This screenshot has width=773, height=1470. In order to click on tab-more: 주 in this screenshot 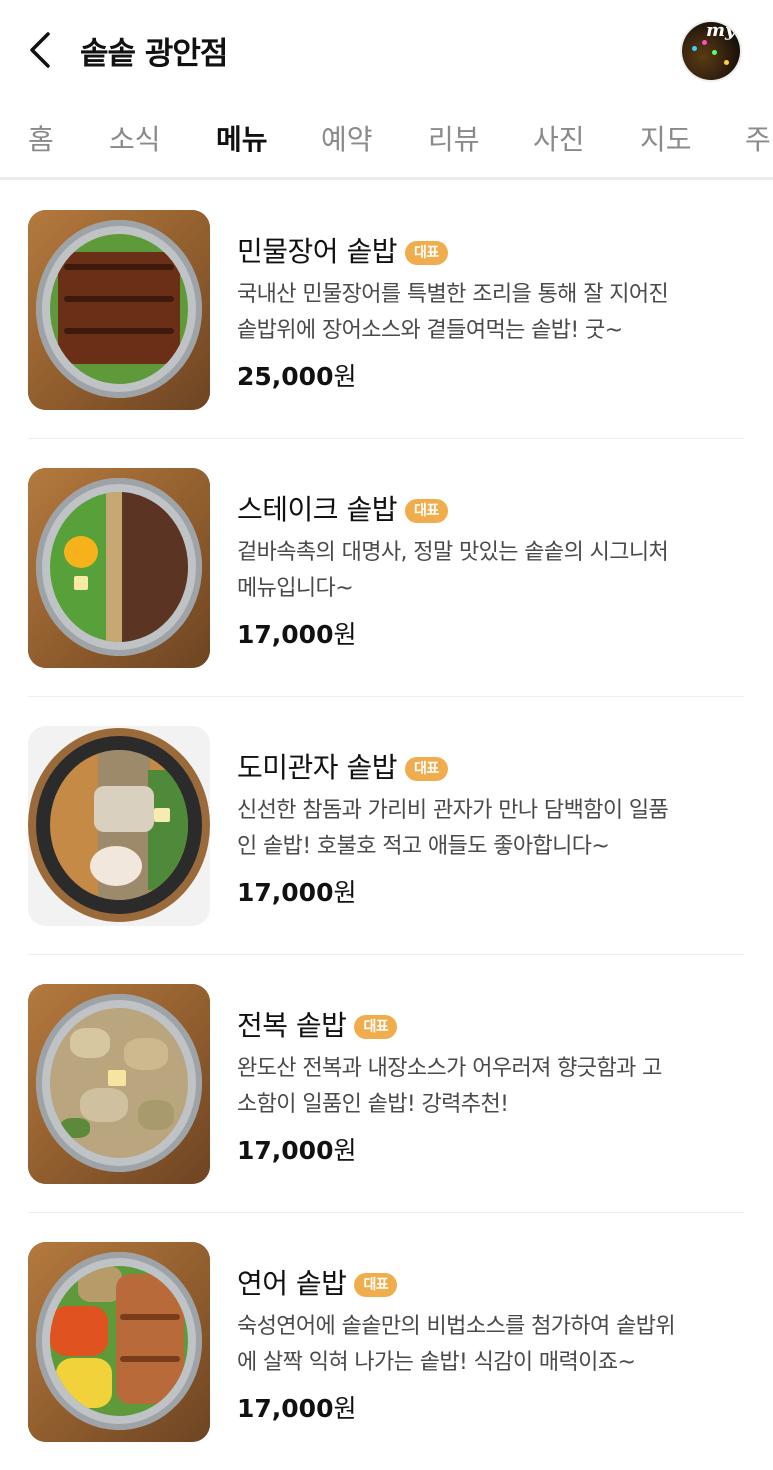, I will do `click(758, 138)`.